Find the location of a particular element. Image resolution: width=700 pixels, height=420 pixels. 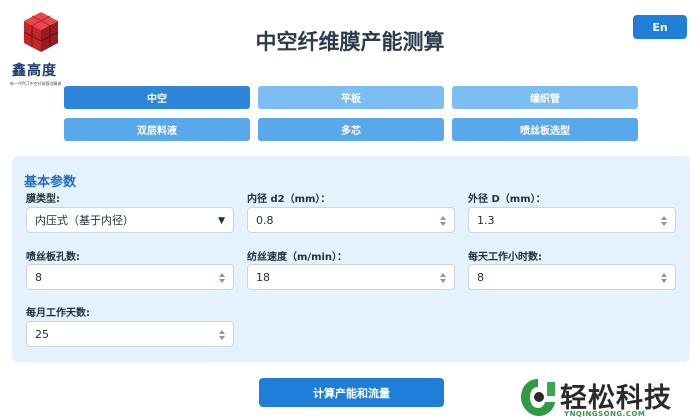

days-per-month-input: 25 is located at coordinates (130, 334).